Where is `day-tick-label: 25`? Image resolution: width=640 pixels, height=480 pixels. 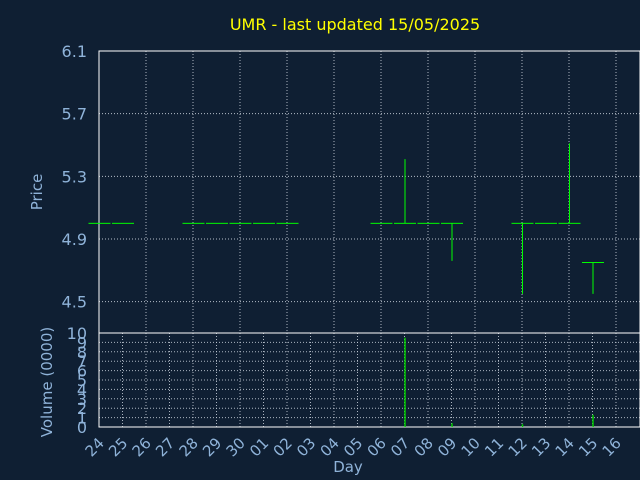
day-tick-label: 25 is located at coordinates (118, 447).